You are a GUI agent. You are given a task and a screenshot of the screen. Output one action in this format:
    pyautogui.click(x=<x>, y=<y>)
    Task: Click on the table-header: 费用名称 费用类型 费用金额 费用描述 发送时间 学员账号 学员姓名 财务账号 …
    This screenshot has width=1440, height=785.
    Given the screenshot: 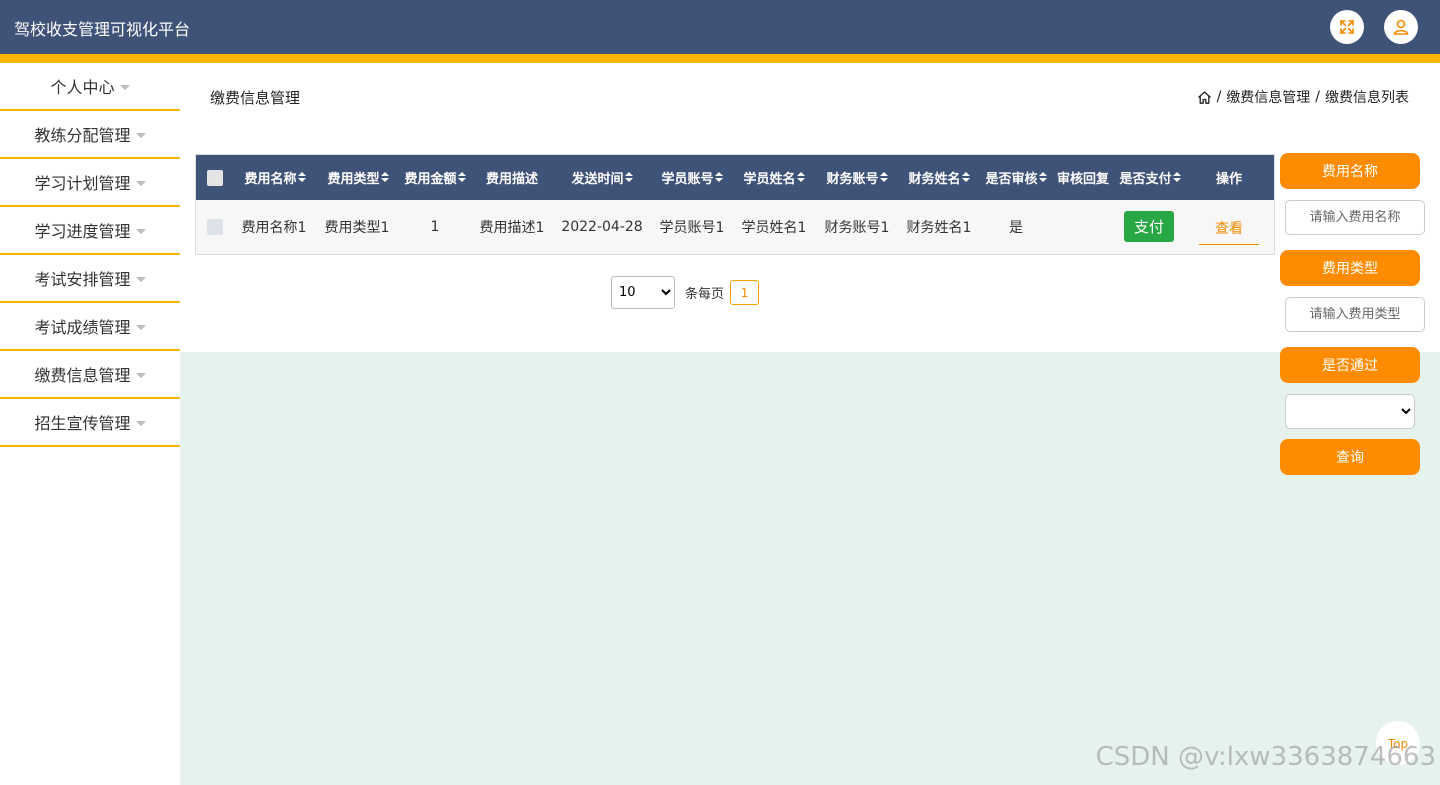 What is the action you would take?
    pyautogui.click(x=735, y=177)
    